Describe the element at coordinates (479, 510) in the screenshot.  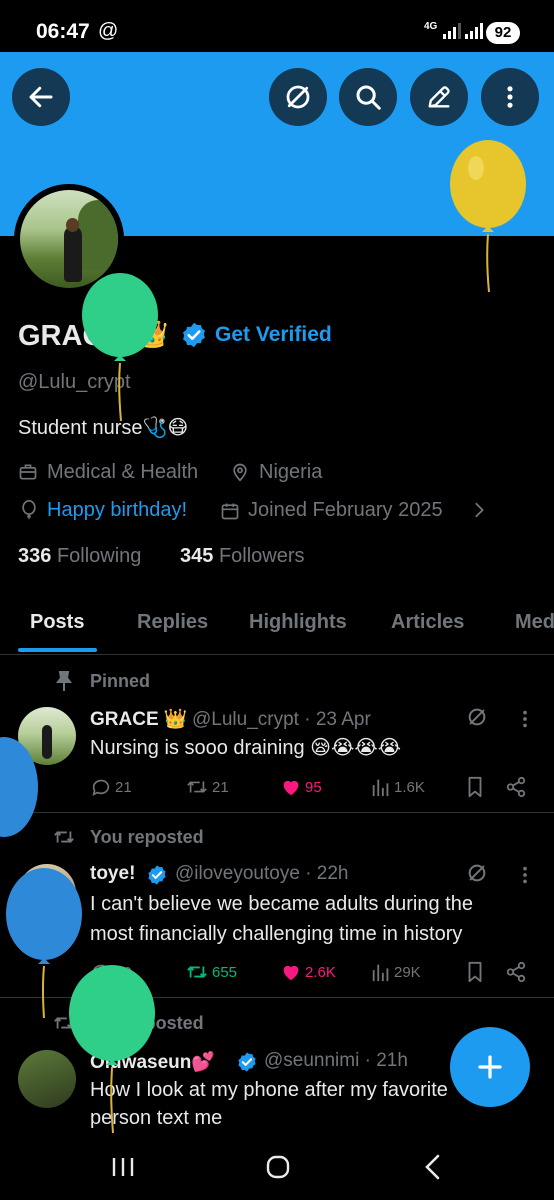
I see `chevron-right-icon` at that location.